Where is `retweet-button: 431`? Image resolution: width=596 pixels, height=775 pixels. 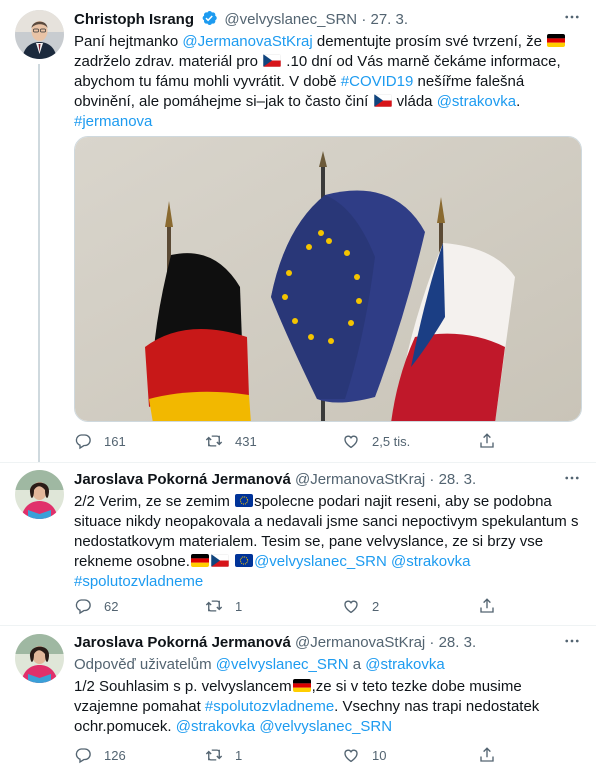 retweet-button: 431 is located at coordinates (231, 441).